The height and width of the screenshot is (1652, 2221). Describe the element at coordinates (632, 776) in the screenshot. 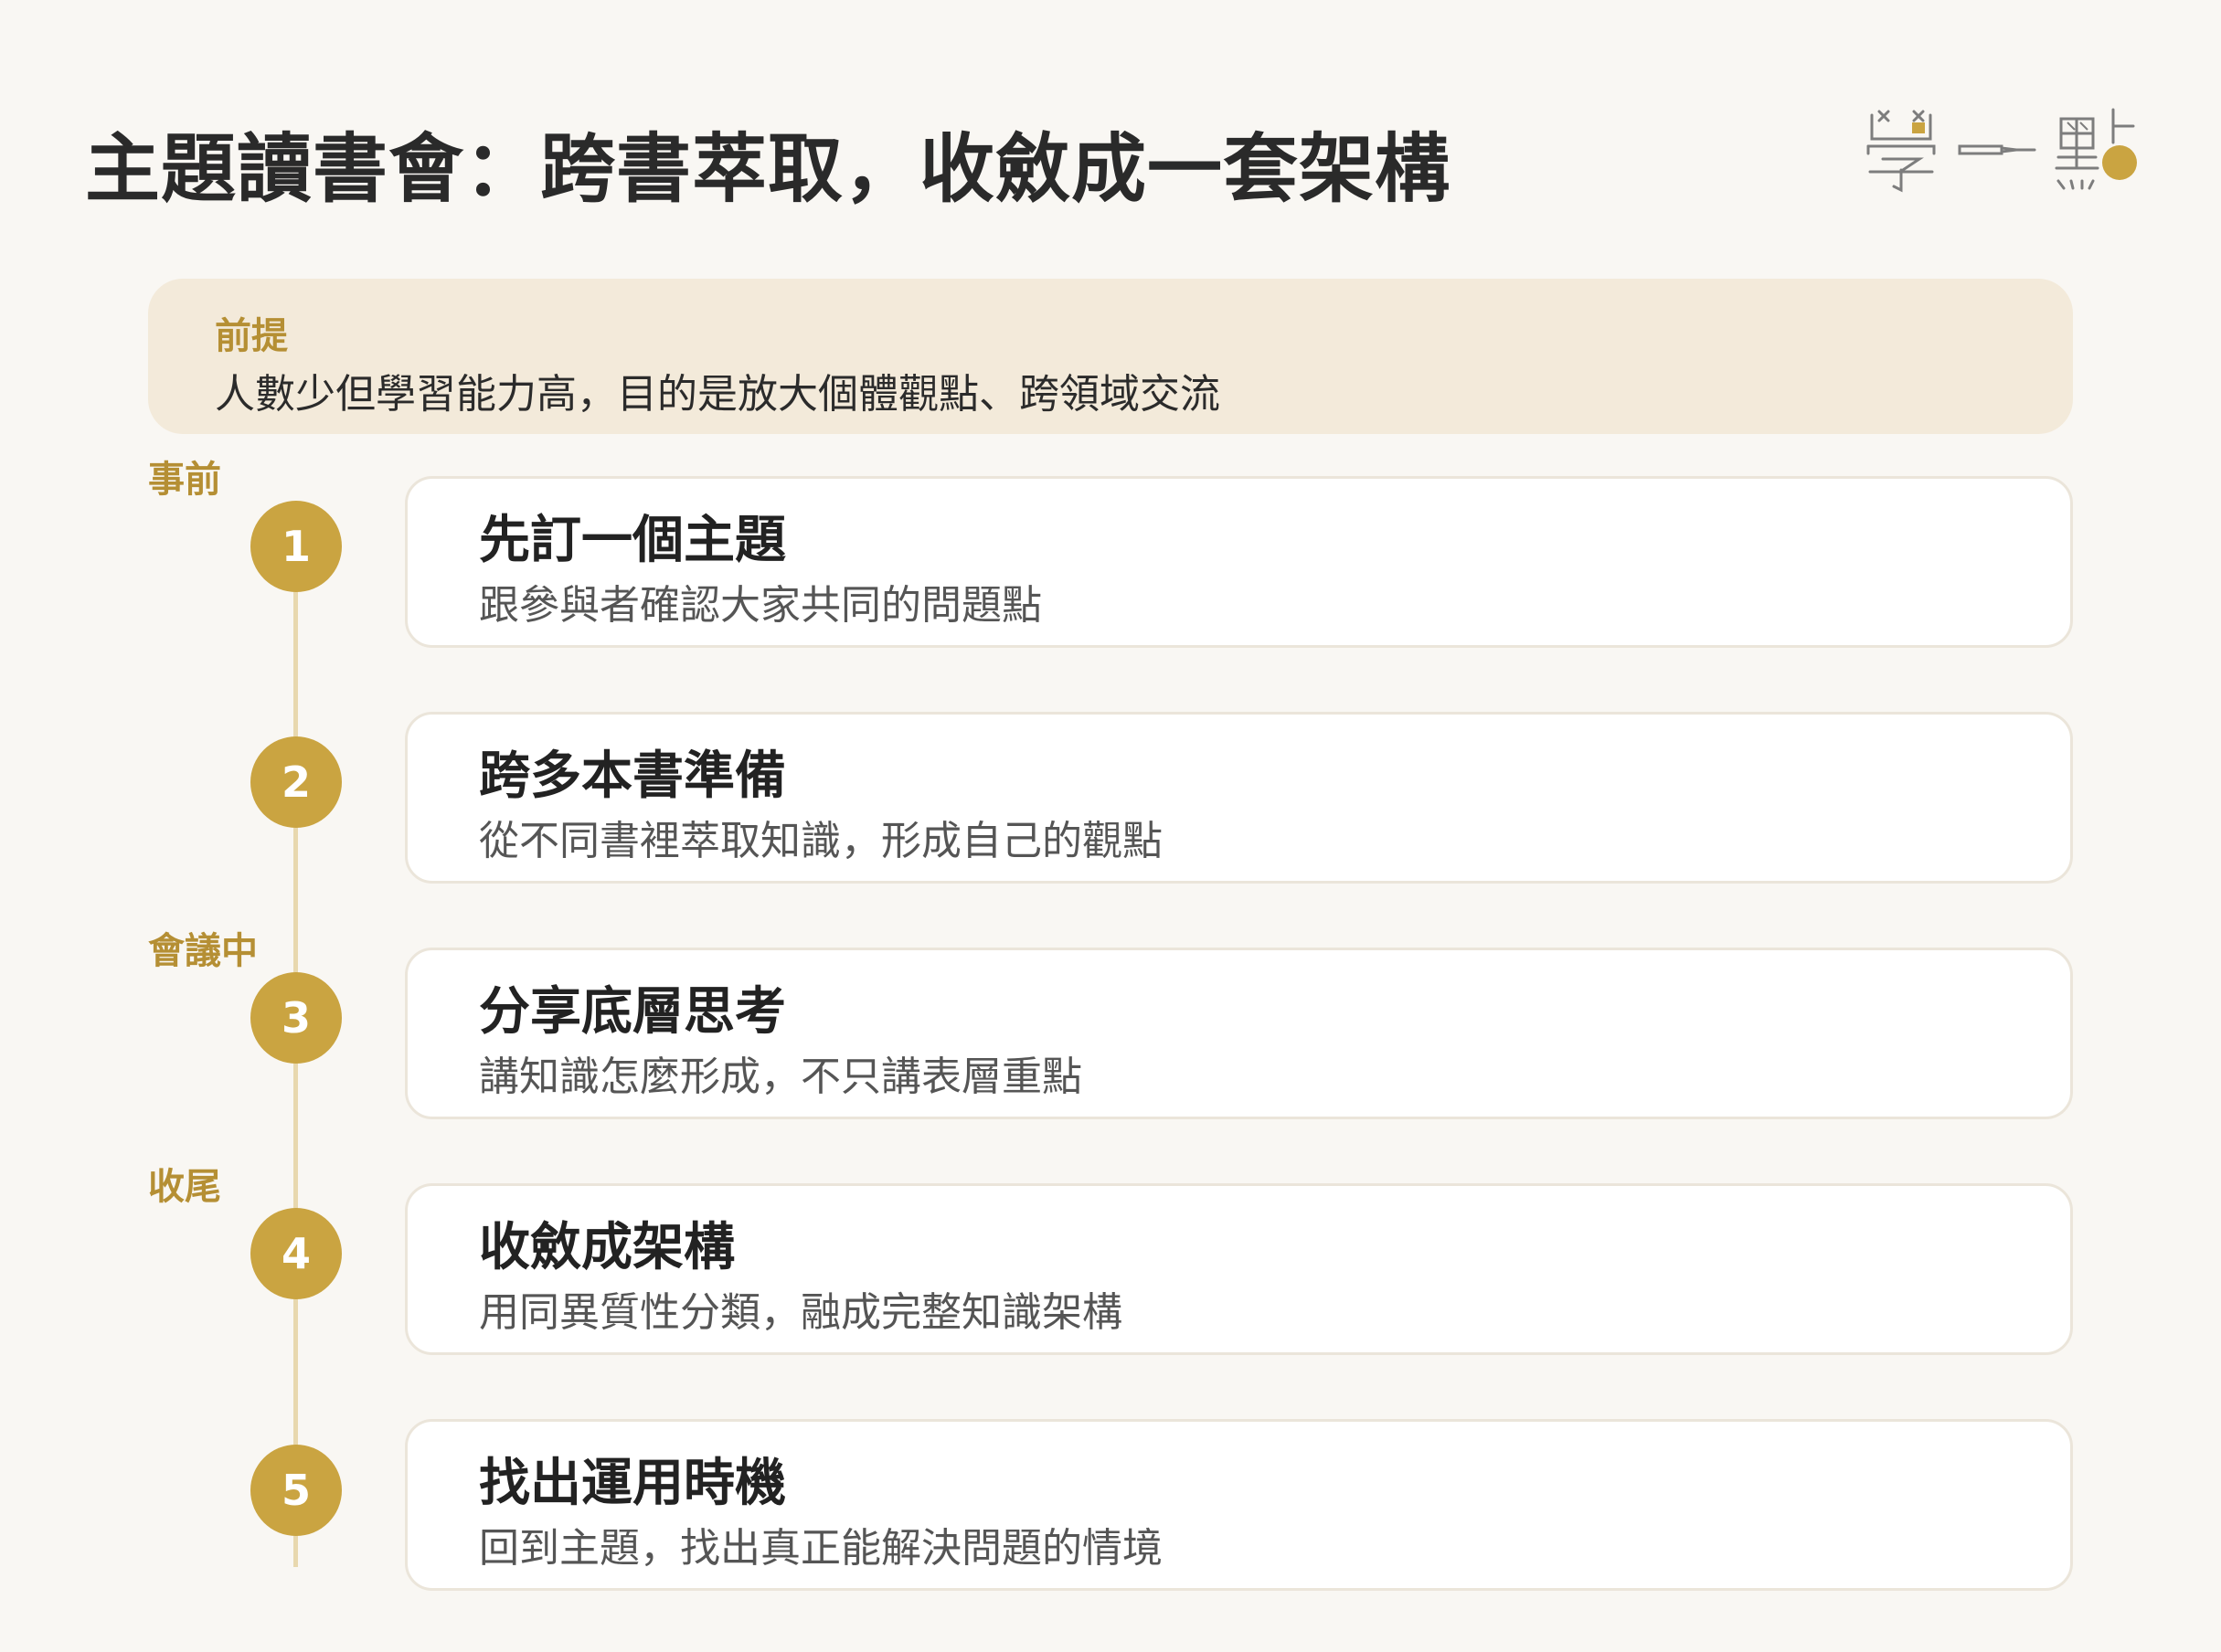

I see `step-title-2: 跨多本書準備` at that location.